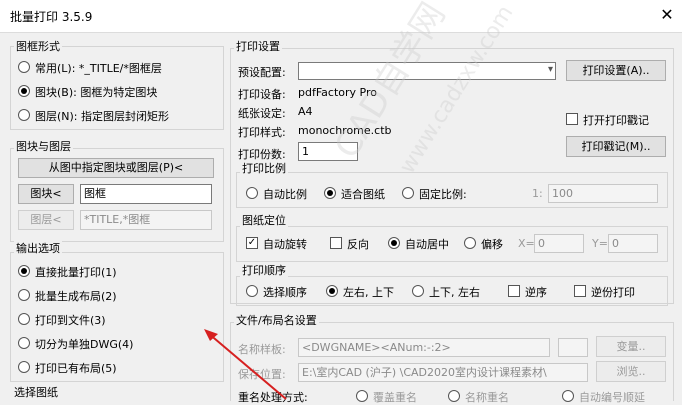  Describe the element at coordinates (536, 292) in the screenshot. I see `checkbox-label: 逆序` at that location.